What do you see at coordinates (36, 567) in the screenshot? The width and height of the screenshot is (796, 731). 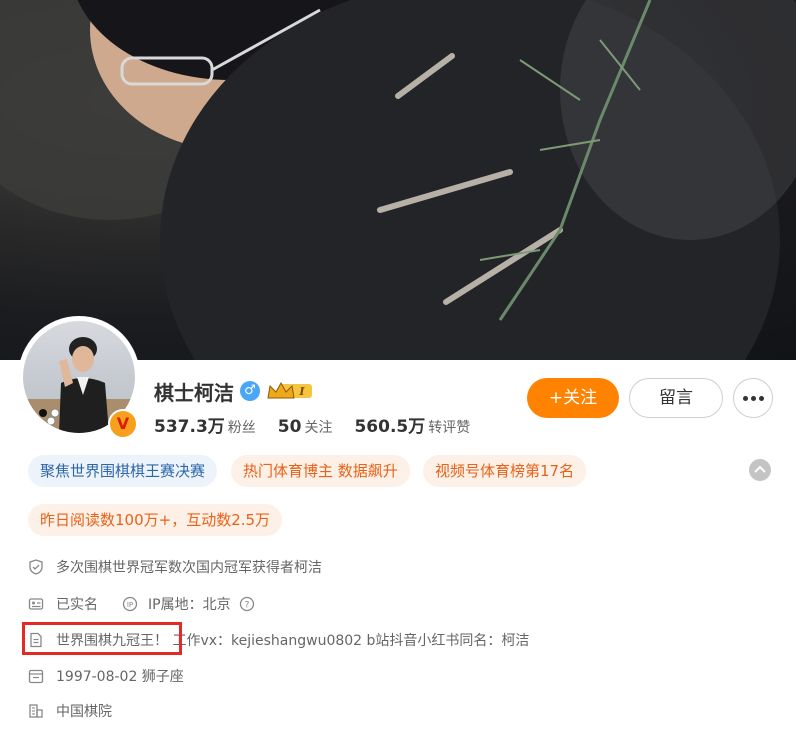 I see `shield-icon` at bounding box center [36, 567].